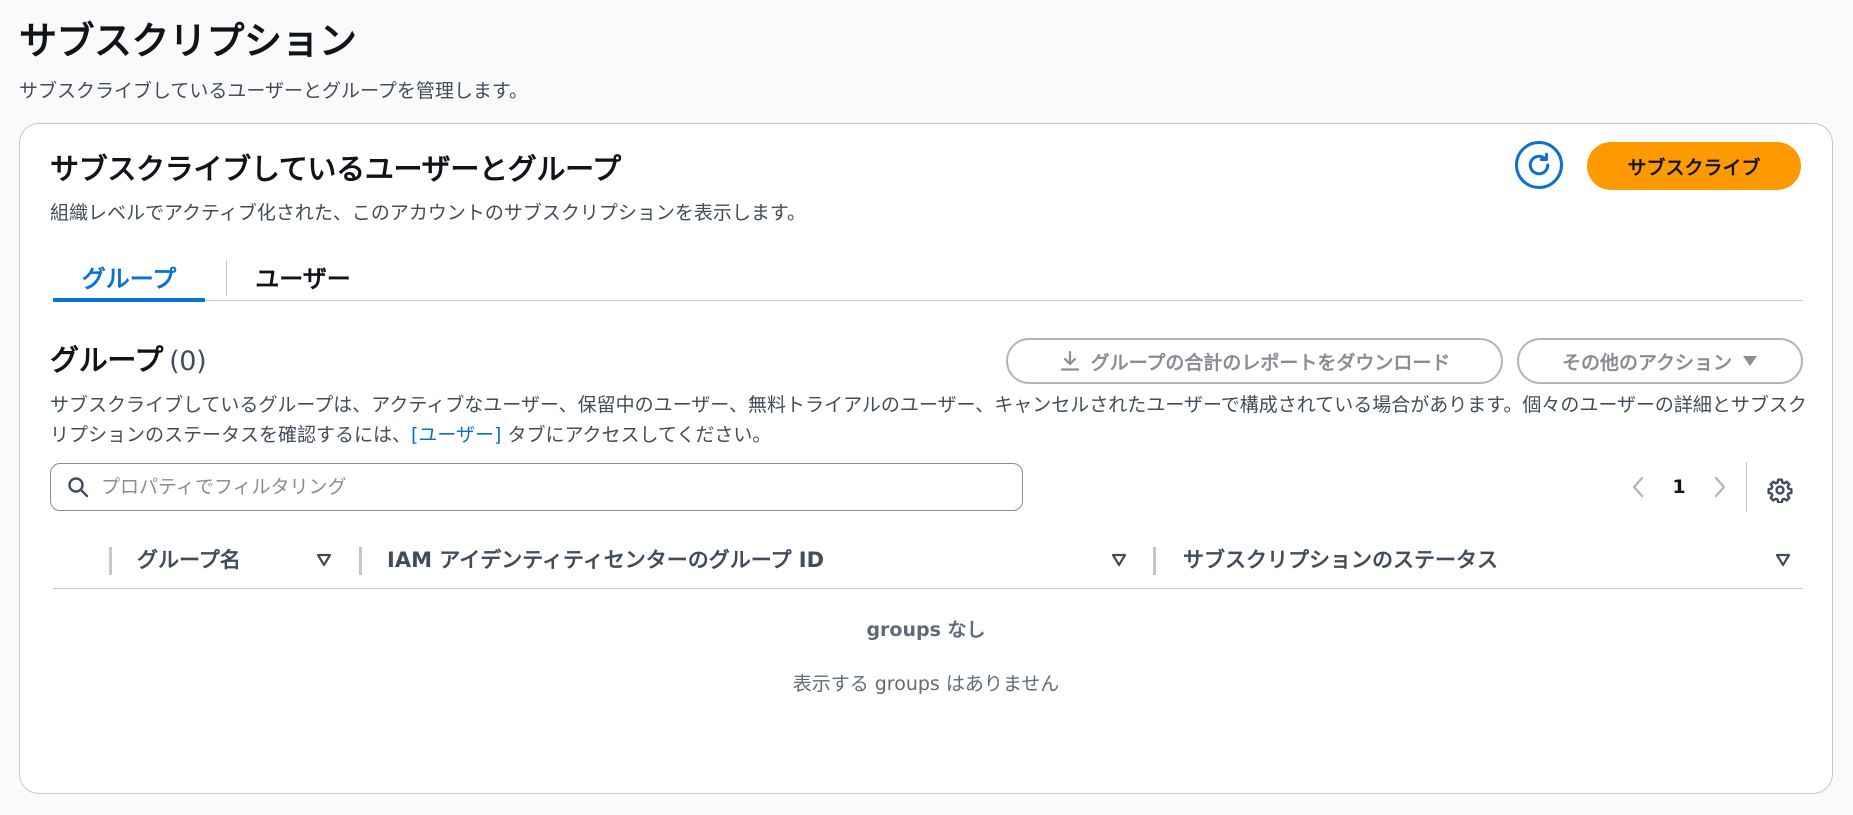 Image resolution: width=1853 pixels, height=815 pixels. Describe the element at coordinates (605, 559) in the screenshot. I see `column-group-id: IAM アイデンティティセンターのグループ ID` at that location.